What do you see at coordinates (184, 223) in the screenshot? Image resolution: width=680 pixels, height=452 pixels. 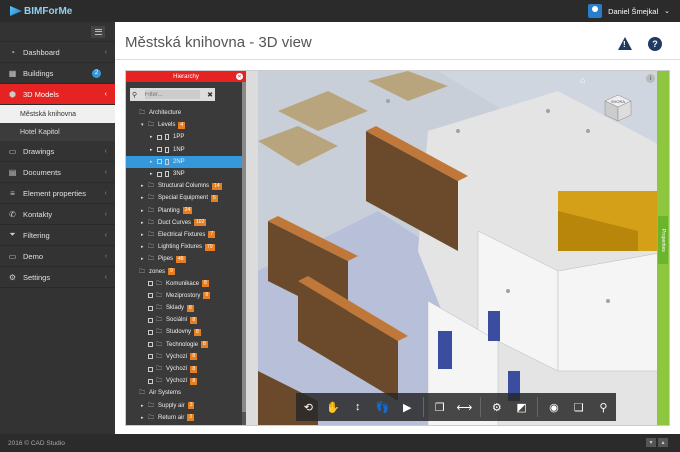 I see `tree-row: ▸ 🗀 Duct Curves 102` at bounding box center [184, 223].